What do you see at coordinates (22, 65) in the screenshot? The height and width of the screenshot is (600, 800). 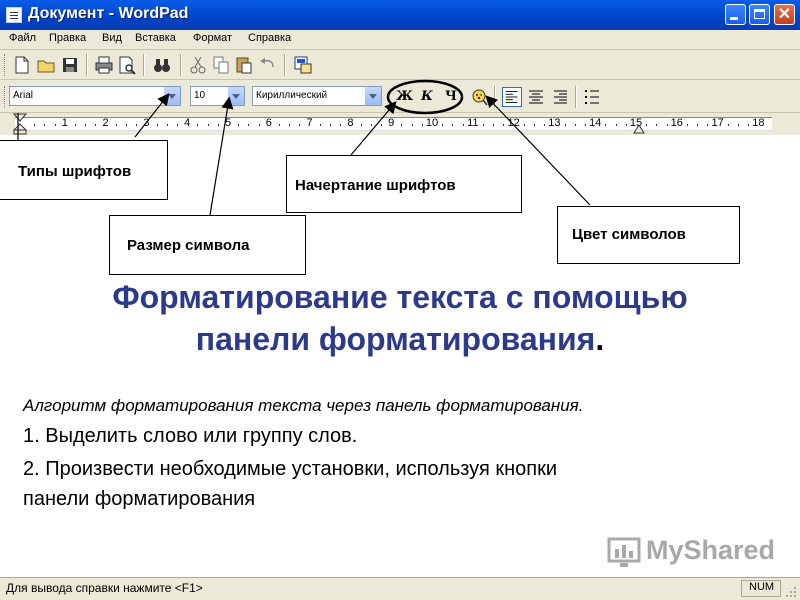 I see `new-document-icon` at bounding box center [22, 65].